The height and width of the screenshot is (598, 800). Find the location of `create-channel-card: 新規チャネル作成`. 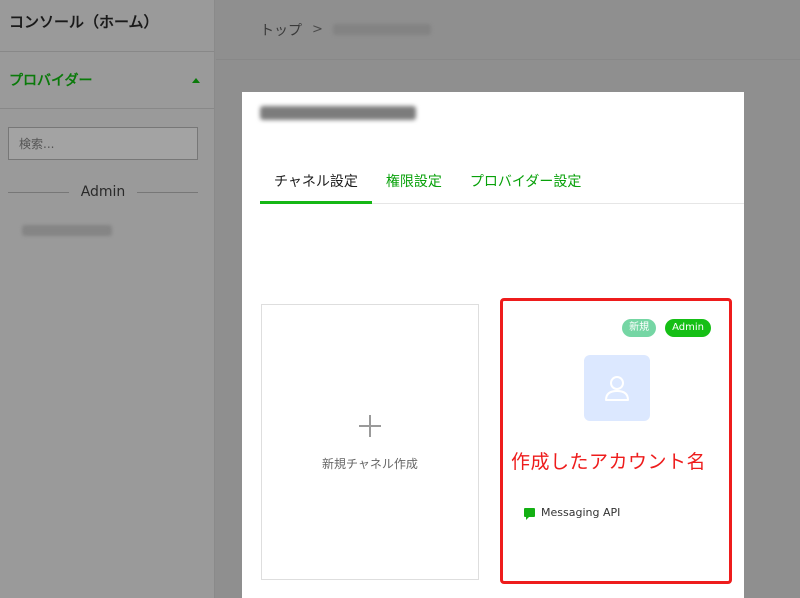

create-channel-card: 新規チャネル作成 is located at coordinates (370, 442).